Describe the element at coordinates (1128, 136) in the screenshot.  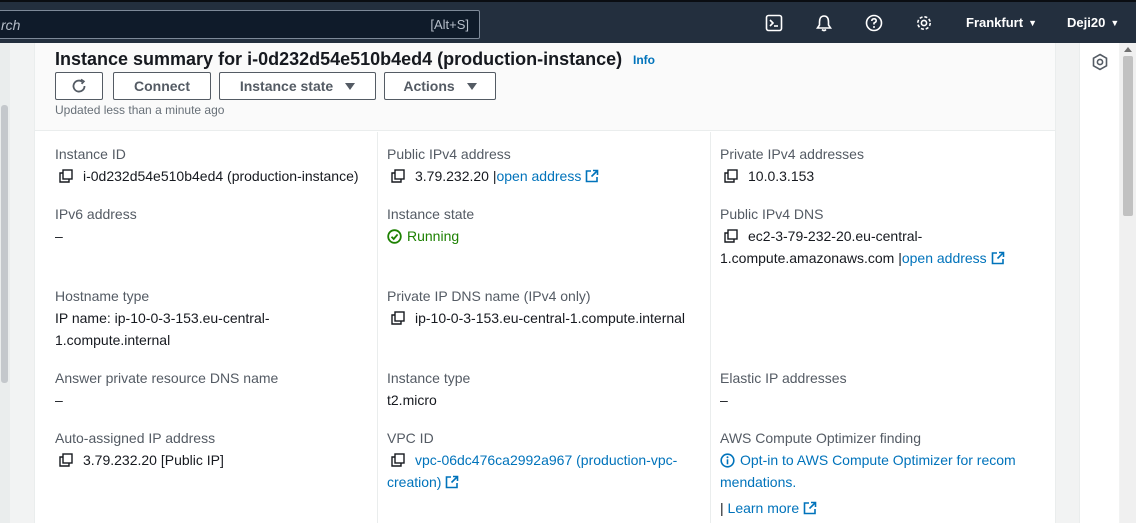
I see `scrollbar-thumb` at that location.